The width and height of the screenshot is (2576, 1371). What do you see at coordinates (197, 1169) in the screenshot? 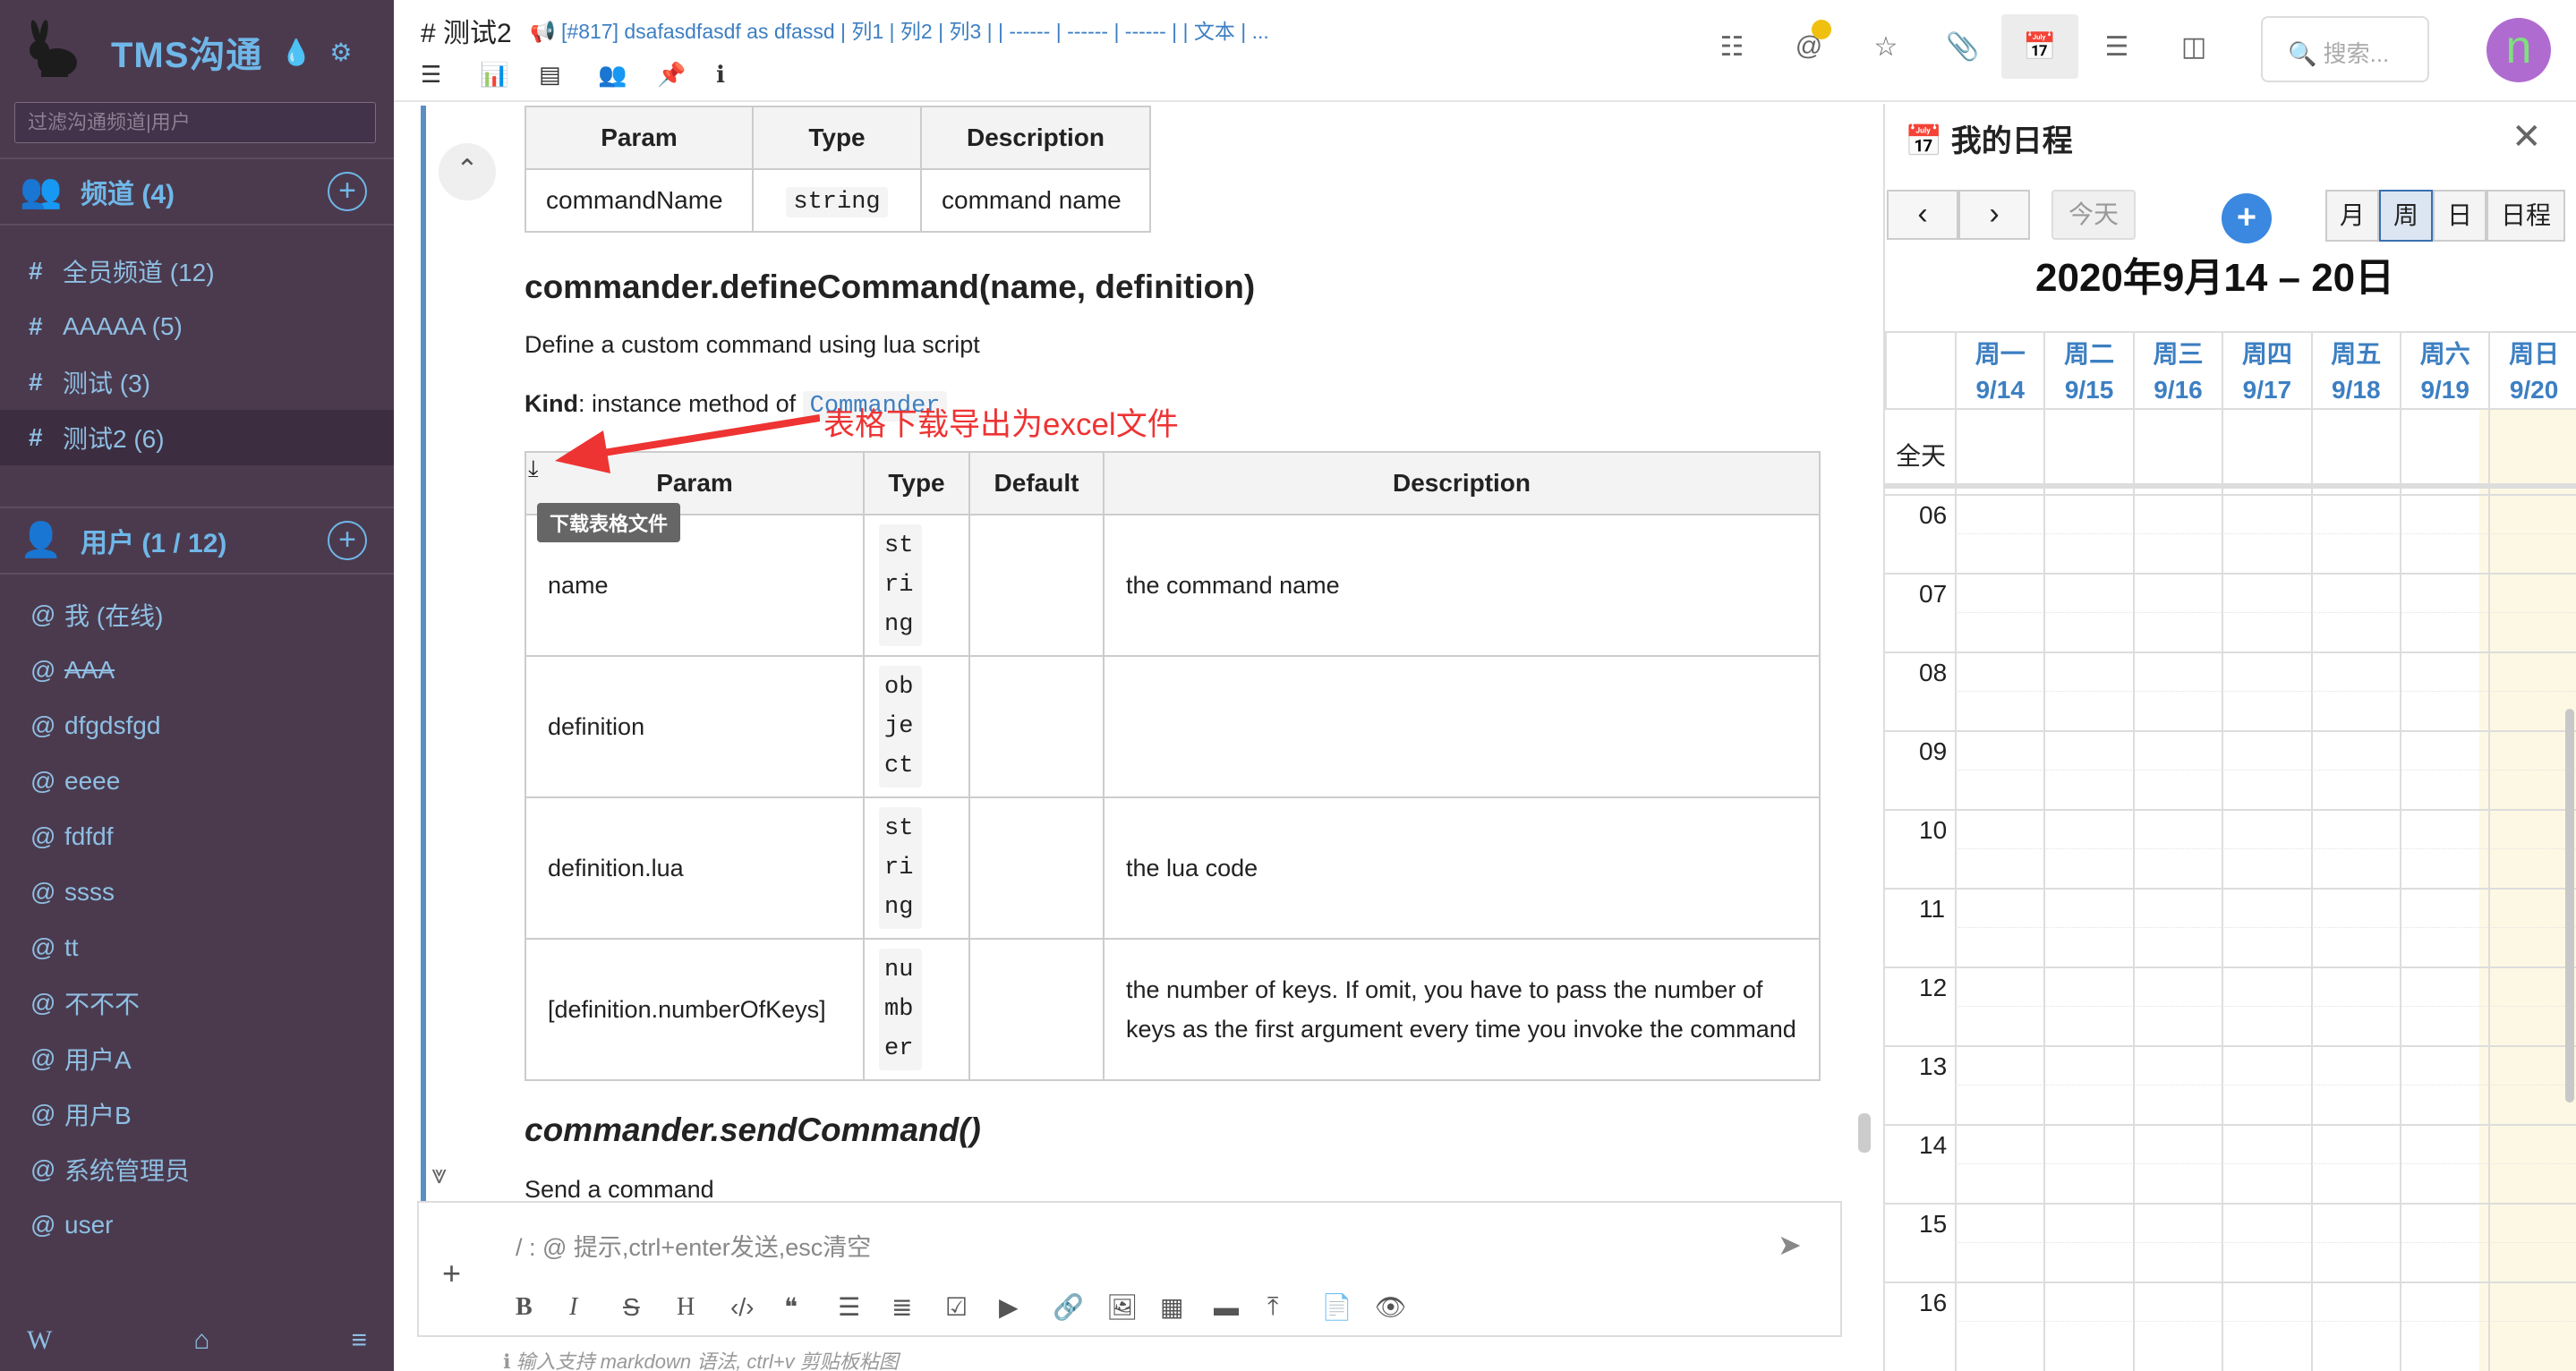
I see `sidebar-item-user: @ 系统管理员` at bounding box center [197, 1169].